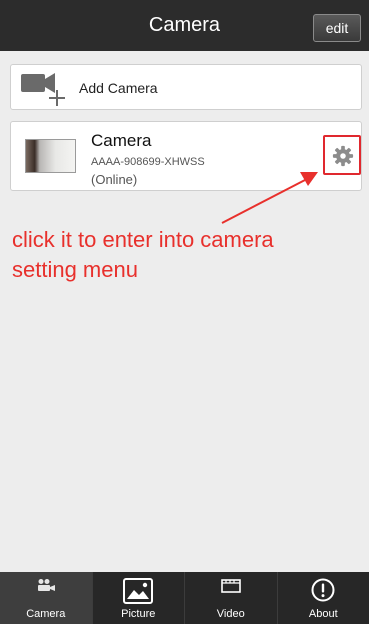 Image resolution: width=369 pixels, height=624 pixels. What do you see at coordinates (46, 614) in the screenshot?
I see `tab-camera-label: Camera` at bounding box center [46, 614].